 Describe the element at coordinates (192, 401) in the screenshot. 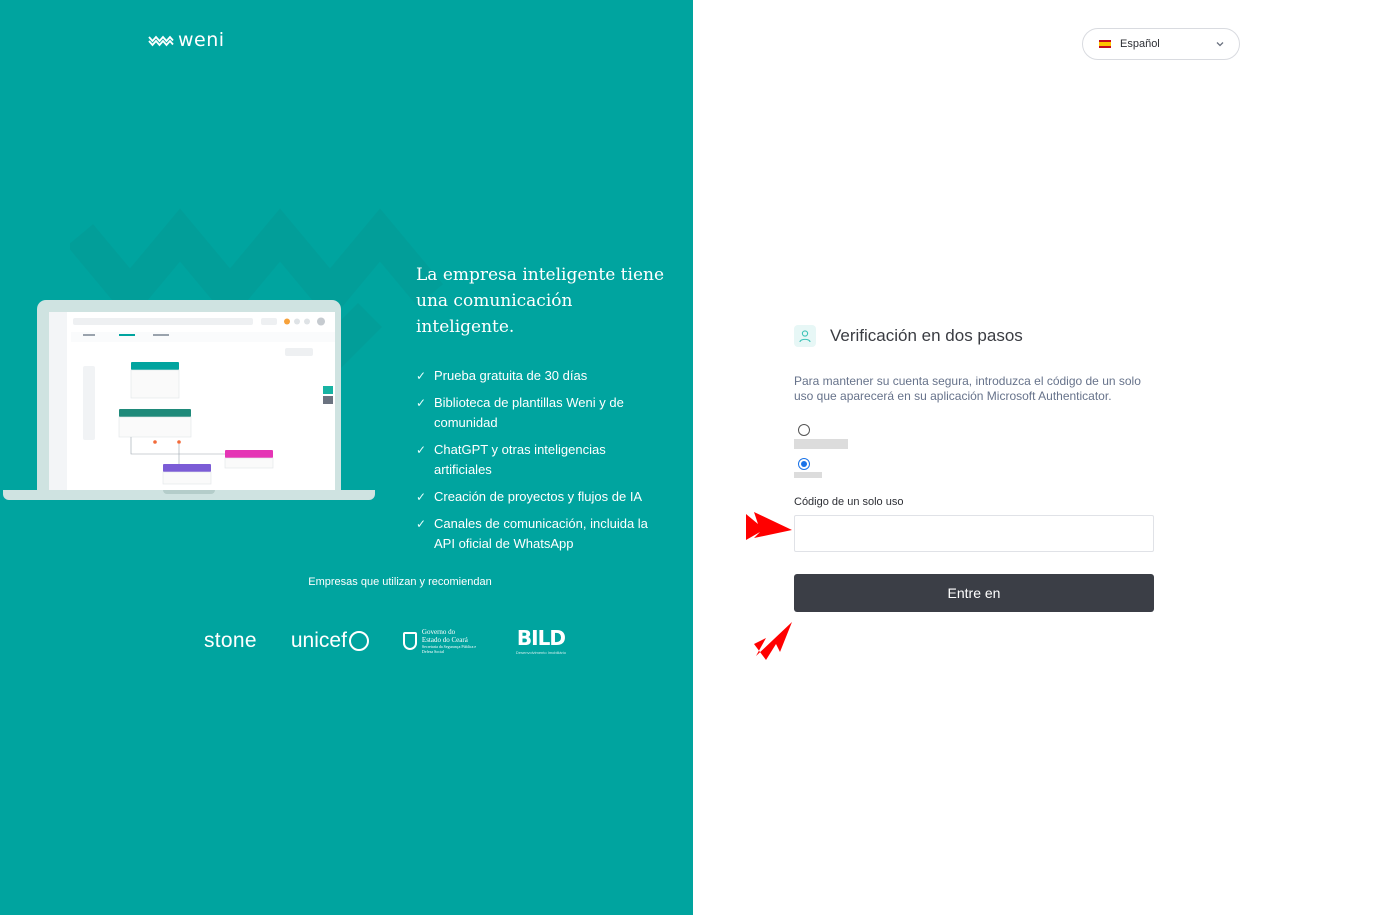

I see `laptop-screen` at that location.